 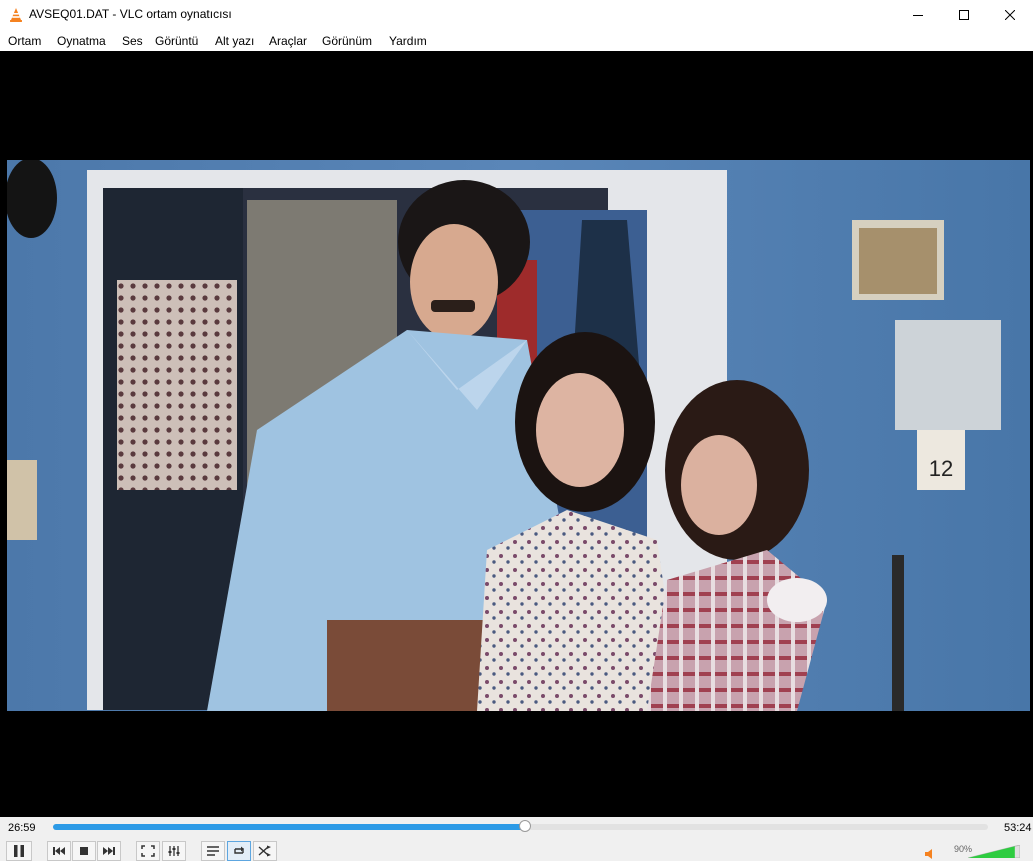 What do you see at coordinates (289, 827) in the screenshot?
I see `seek-progress` at bounding box center [289, 827].